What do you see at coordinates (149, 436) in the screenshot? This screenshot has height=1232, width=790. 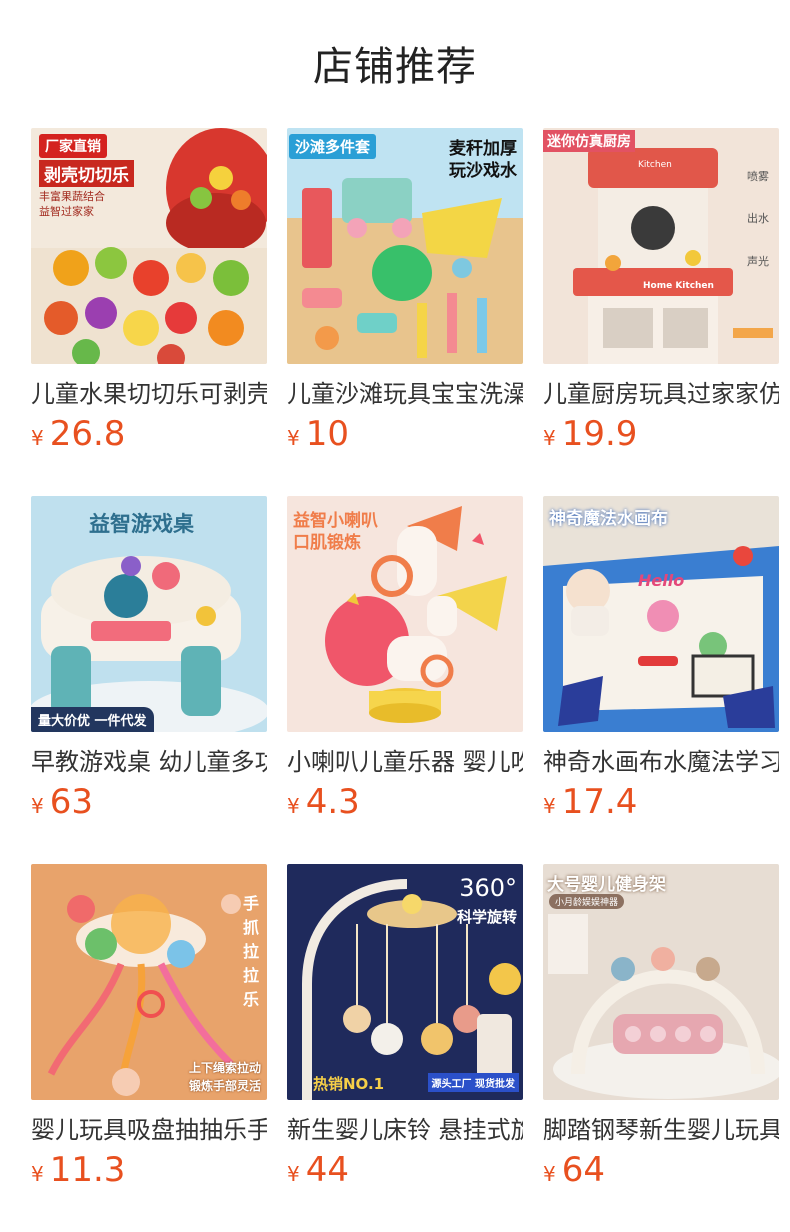 I see `product-price: ¥26.8` at bounding box center [149, 436].